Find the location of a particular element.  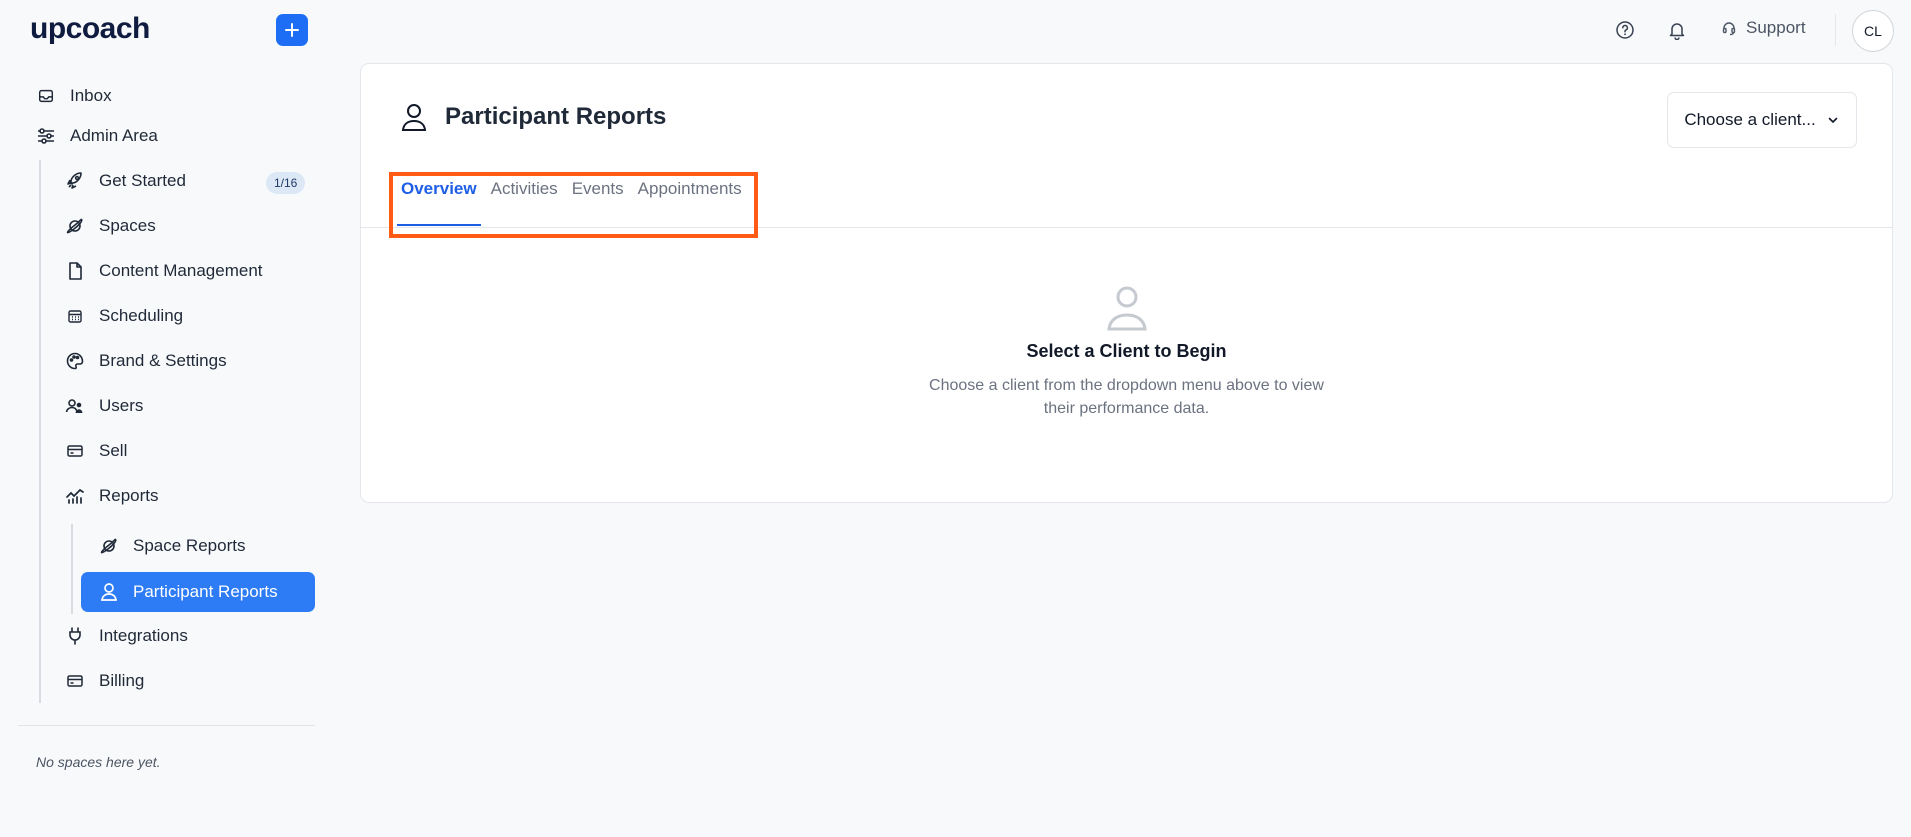

support-button: Support is located at coordinates (1763, 28).